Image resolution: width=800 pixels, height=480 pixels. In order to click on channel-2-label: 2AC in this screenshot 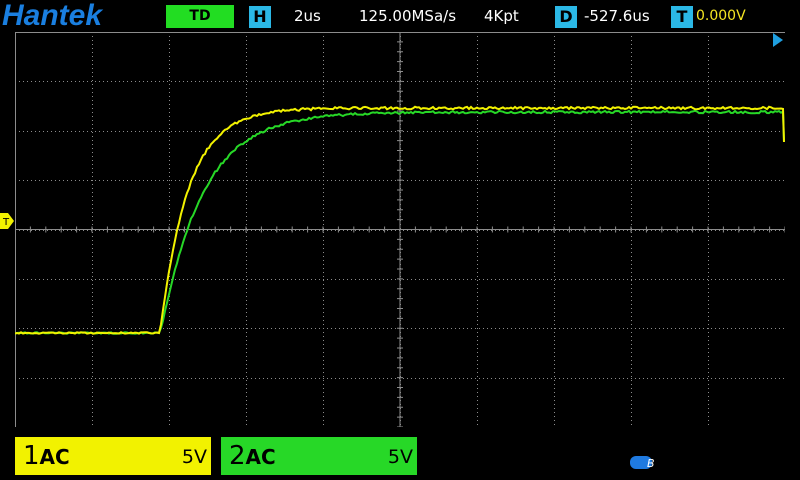, I will do `click(252, 456)`.